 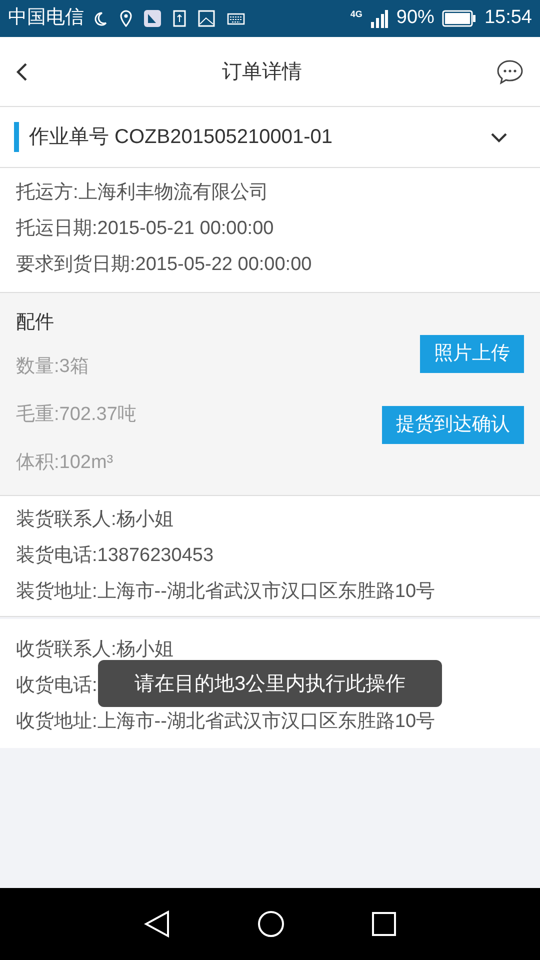 I want to click on action-button: 提货到达确认, so click(x=453, y=425).